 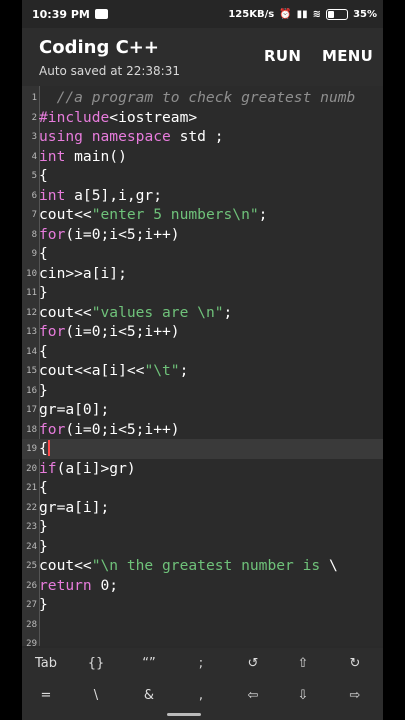 I want to click on line-number: 3, so click(x=34, y=137).